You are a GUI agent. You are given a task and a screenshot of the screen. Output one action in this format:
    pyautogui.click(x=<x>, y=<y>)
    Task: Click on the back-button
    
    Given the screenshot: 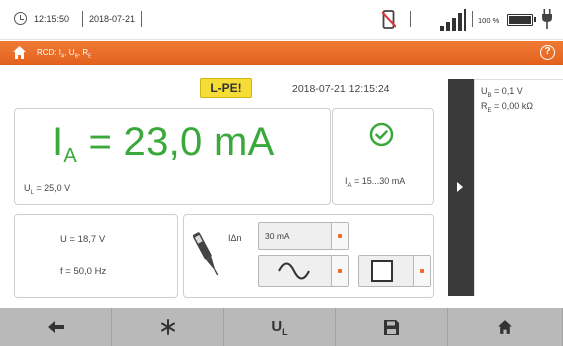 What is the action you would take?
    pyautogui.click(x=56, y=327)
    